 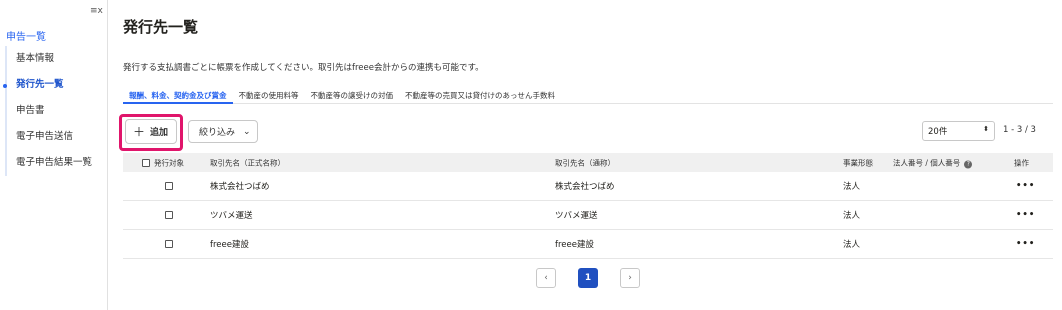 I want to click on tab-real-estate-usage: 不動産の使用料等, so click(x=269, y=95).